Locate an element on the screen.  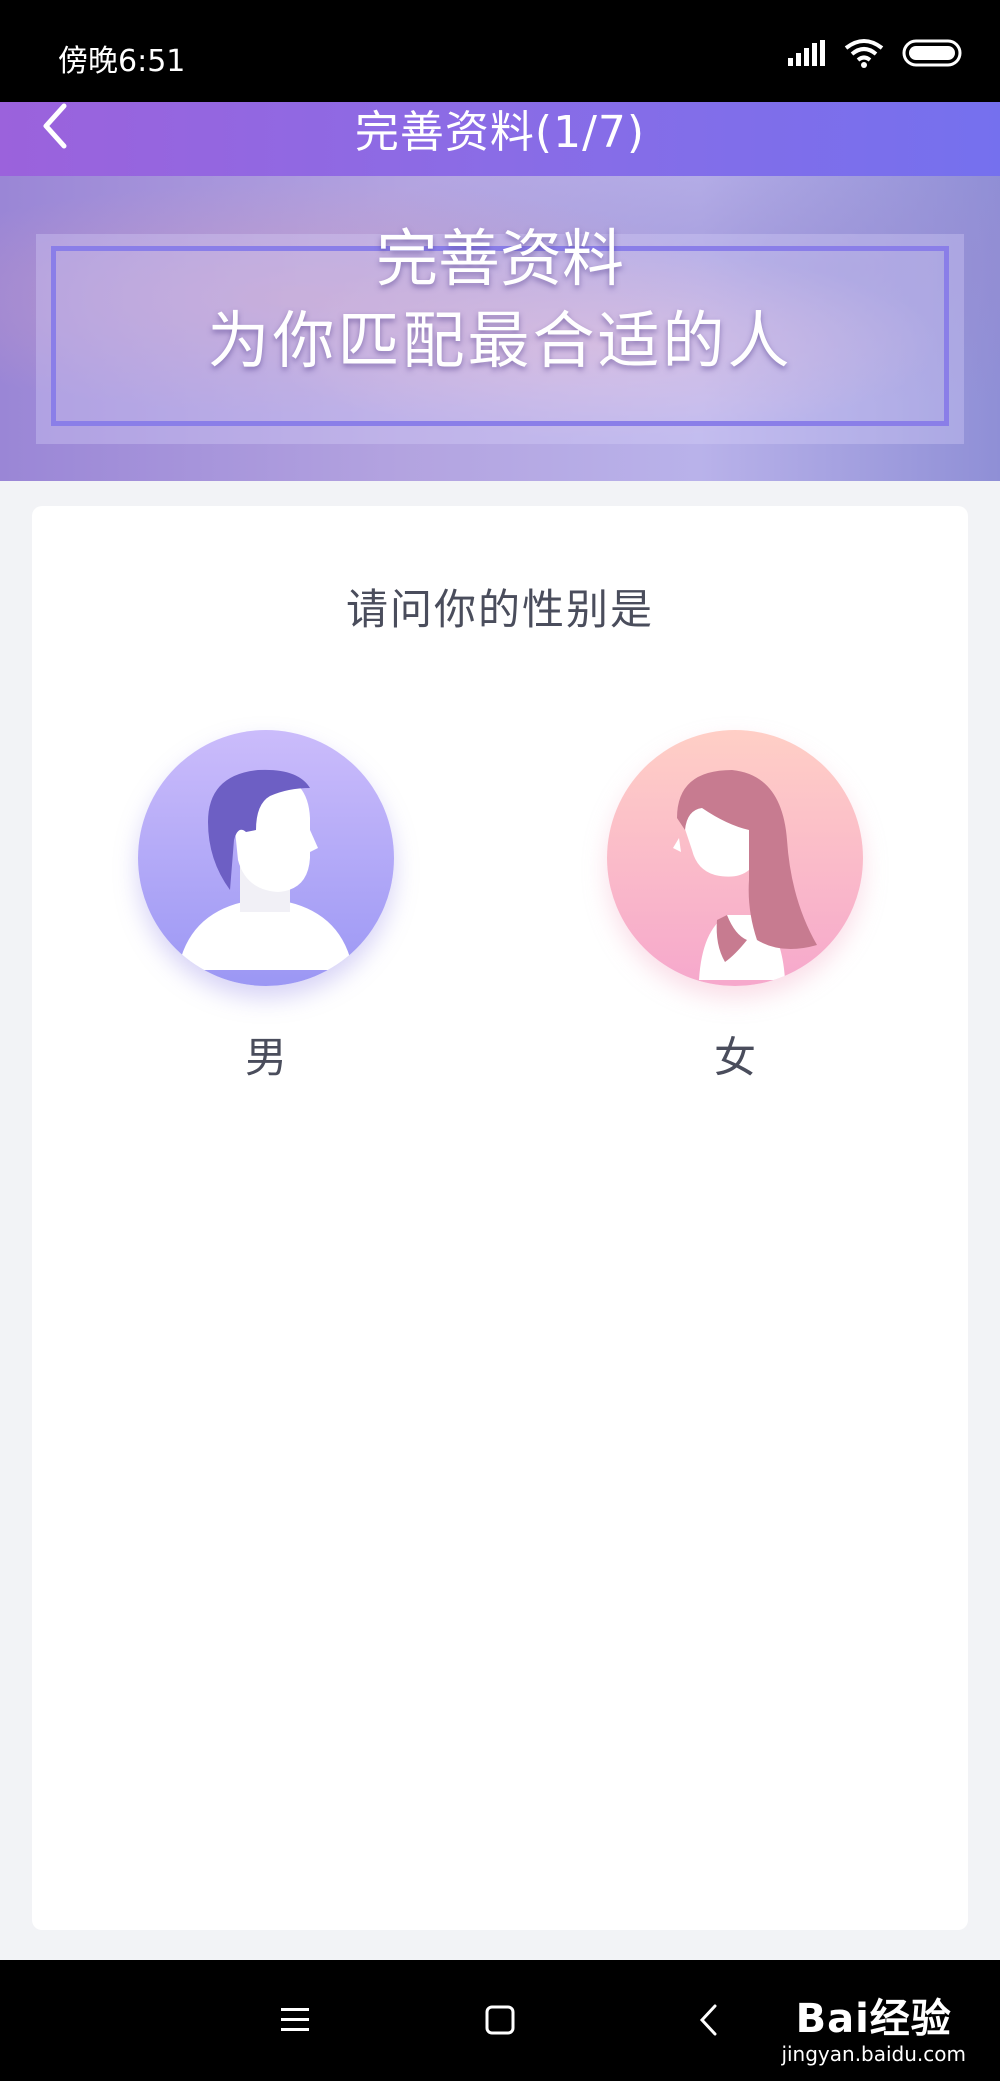
status-icons is located at coordinates (876, 55).